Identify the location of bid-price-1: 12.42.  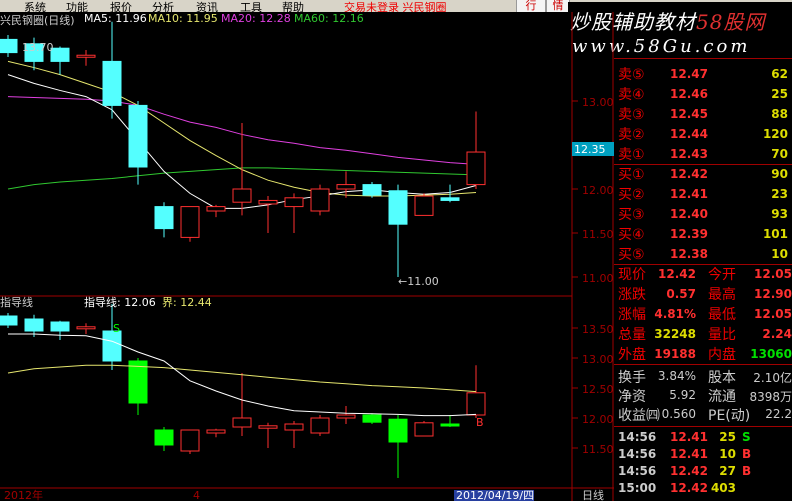
(689, 174).